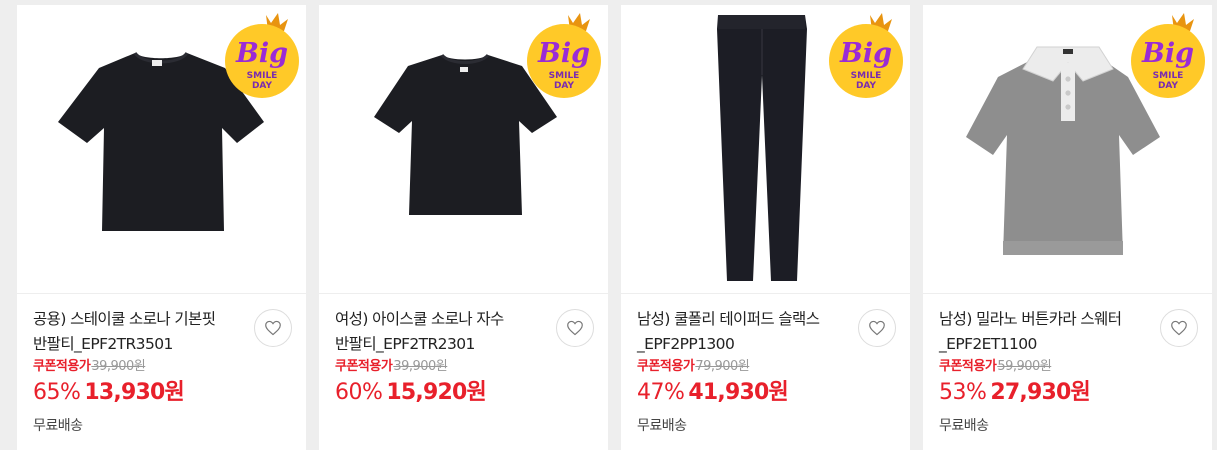  What do you see at coordinates (436, 392) in the screenshot?
I see `sale-price: 15,920원` at bounding box center [436, 392].